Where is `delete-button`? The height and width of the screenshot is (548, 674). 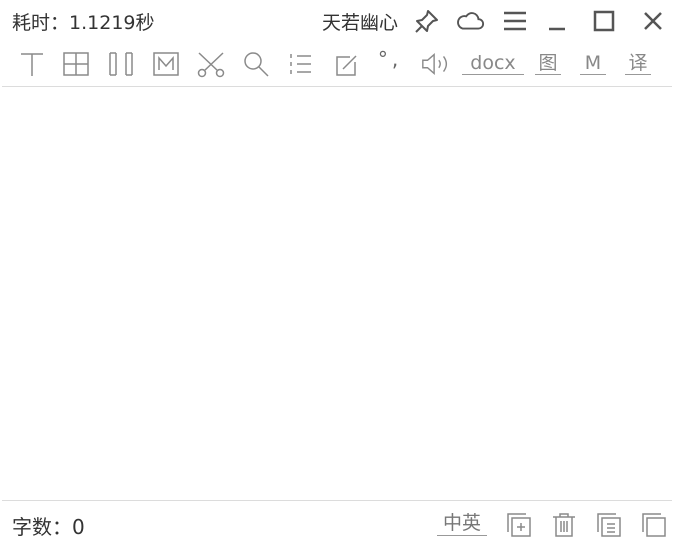 delete-button is located at coordinates (564, 525).